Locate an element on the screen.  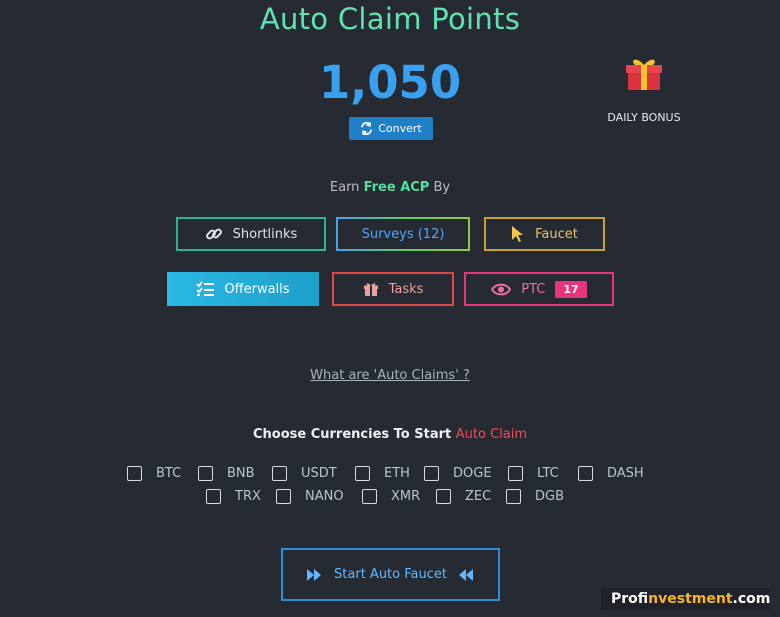
page-title: Auto Claim Points is located at coordinates (390, 19).